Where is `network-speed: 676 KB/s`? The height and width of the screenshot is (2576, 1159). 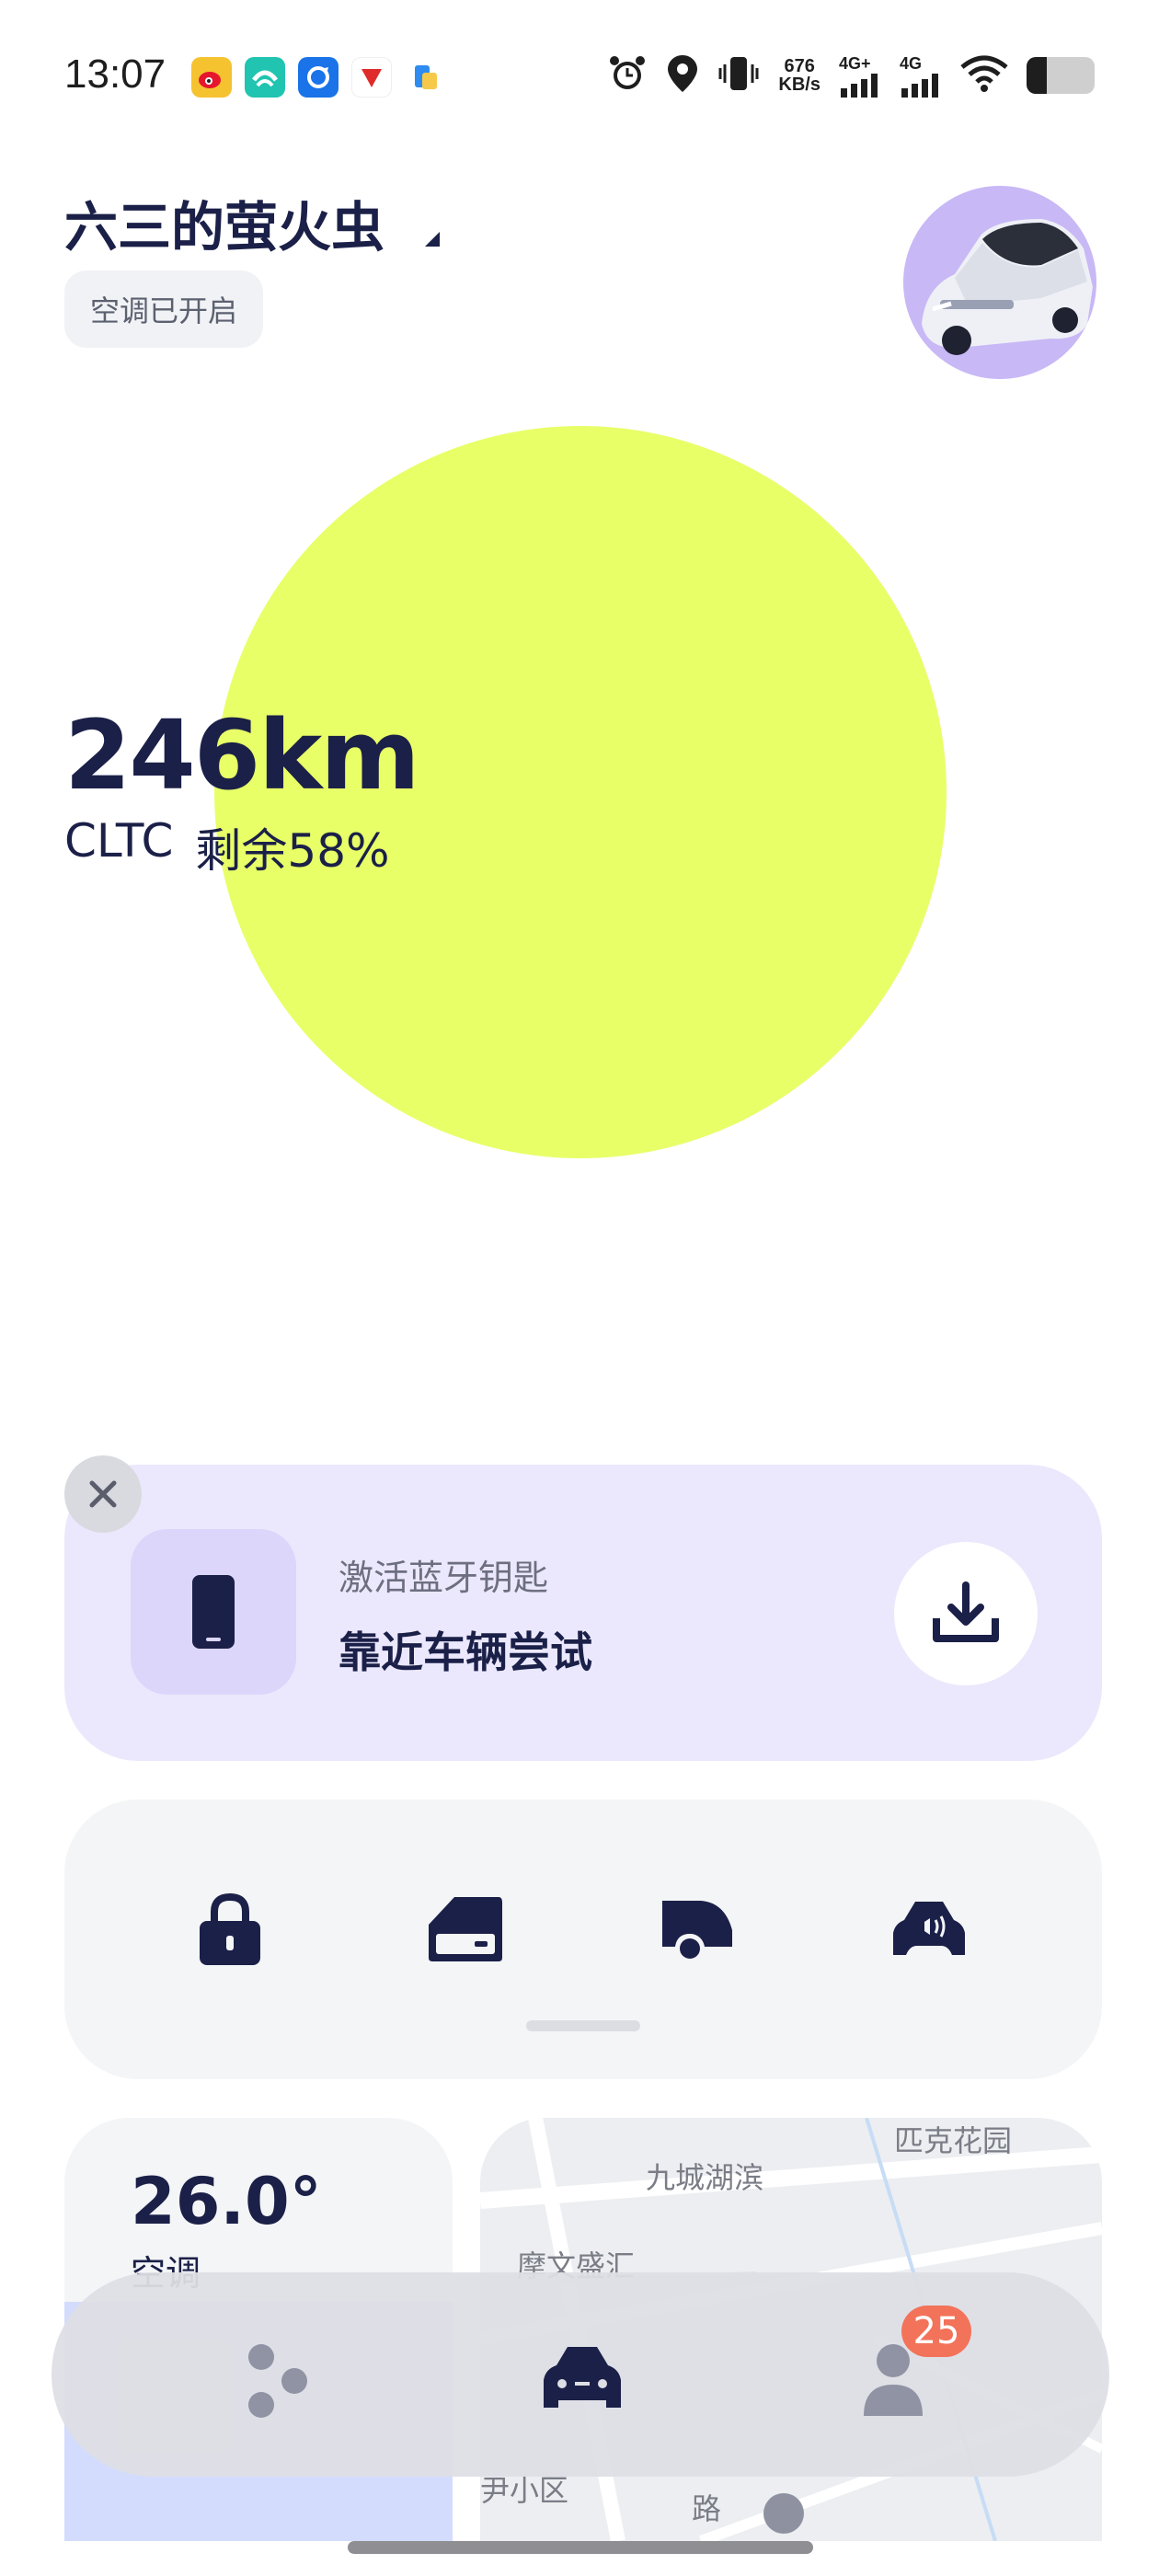 network-speed: 676 KB/s is located at coordinates (799, 75).